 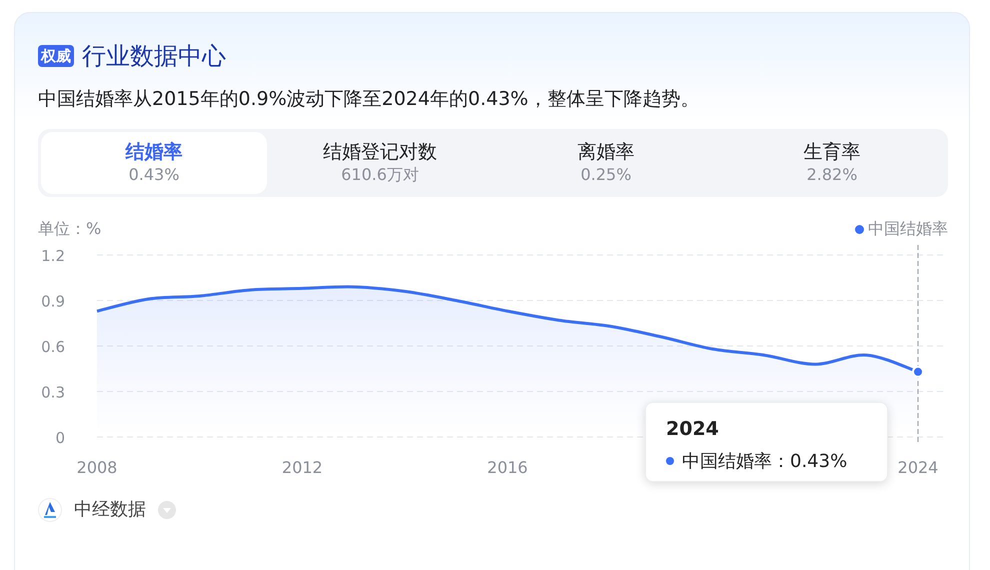 What do you see at coordinates (154, 163) in the screenshot?
I see `tab: 结婚率 0.43%` at bounding box center [154, 163].